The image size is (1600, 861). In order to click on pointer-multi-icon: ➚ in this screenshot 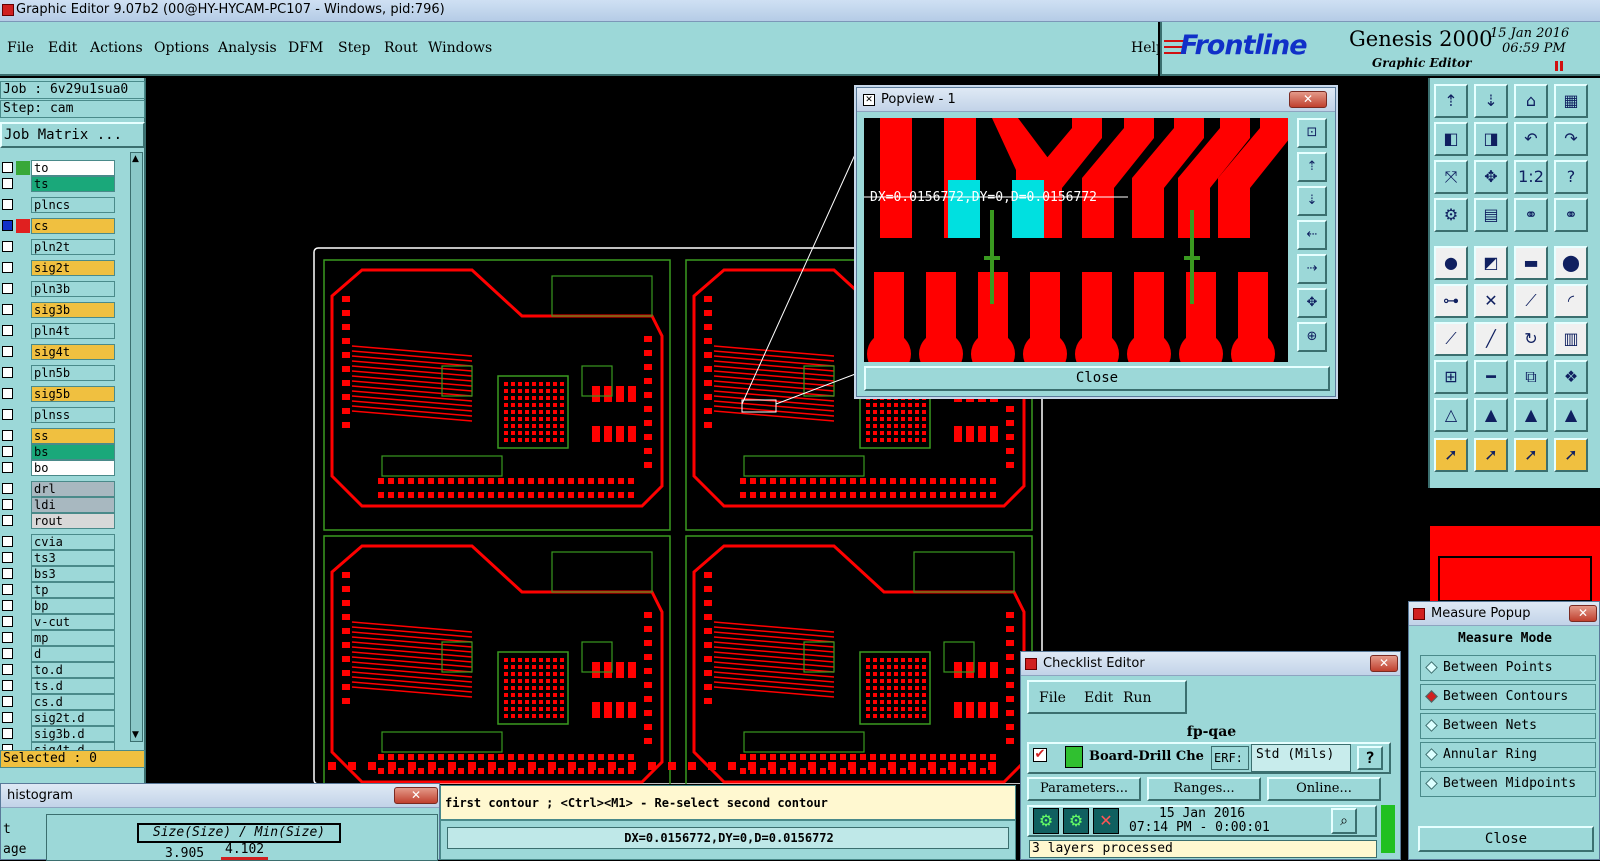, I will do `click(1571, 455)`.